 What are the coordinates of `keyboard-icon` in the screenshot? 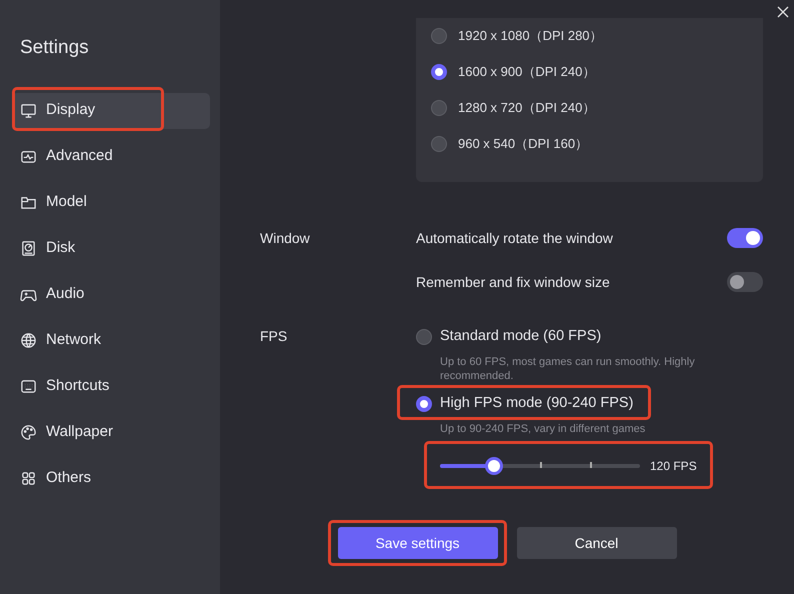 It's located at (28, 386).